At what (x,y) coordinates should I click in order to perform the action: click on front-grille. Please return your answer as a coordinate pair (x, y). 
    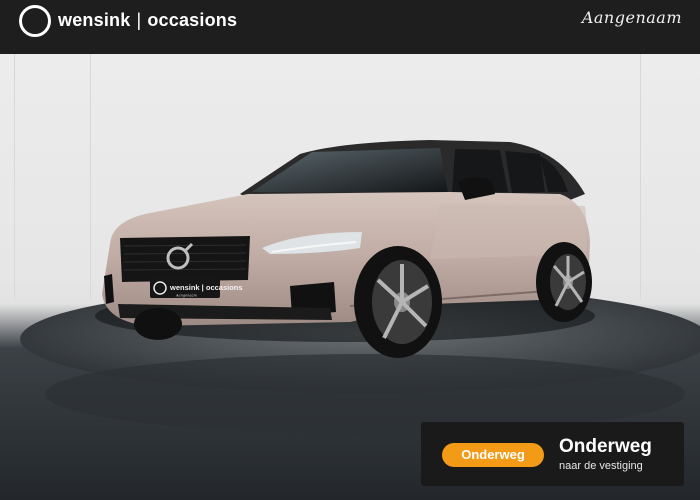
    Looking at the image, I should click on (185, 259).